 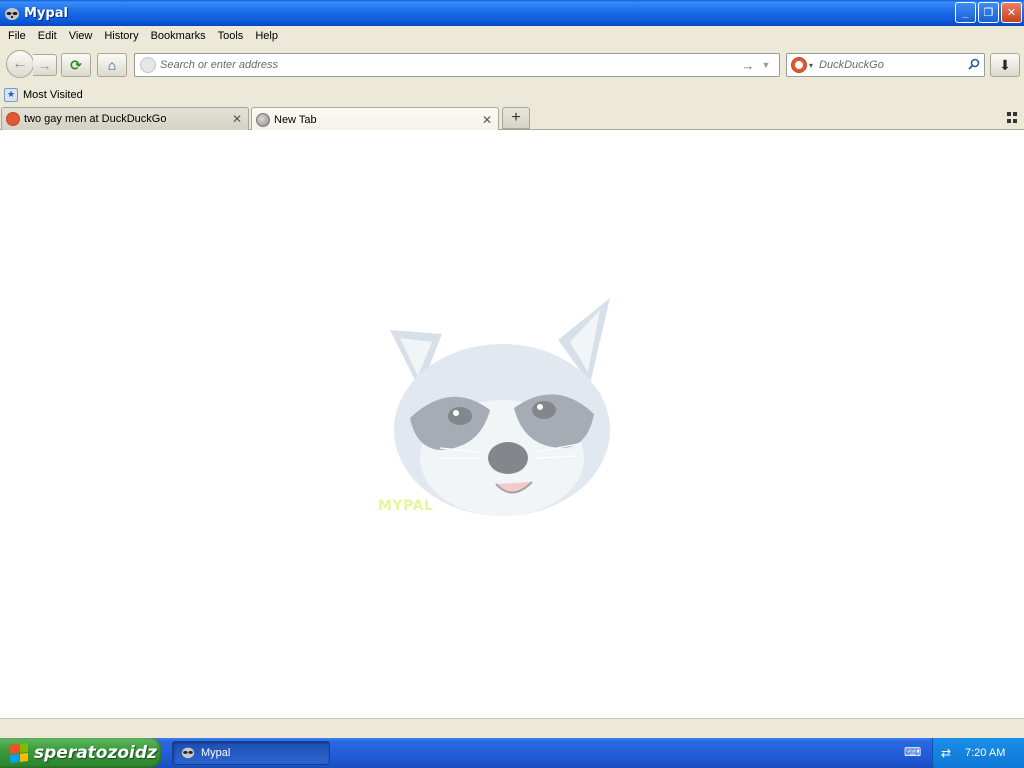 I want to click on start-label: speratozoidz, so click(x=95, y=753).